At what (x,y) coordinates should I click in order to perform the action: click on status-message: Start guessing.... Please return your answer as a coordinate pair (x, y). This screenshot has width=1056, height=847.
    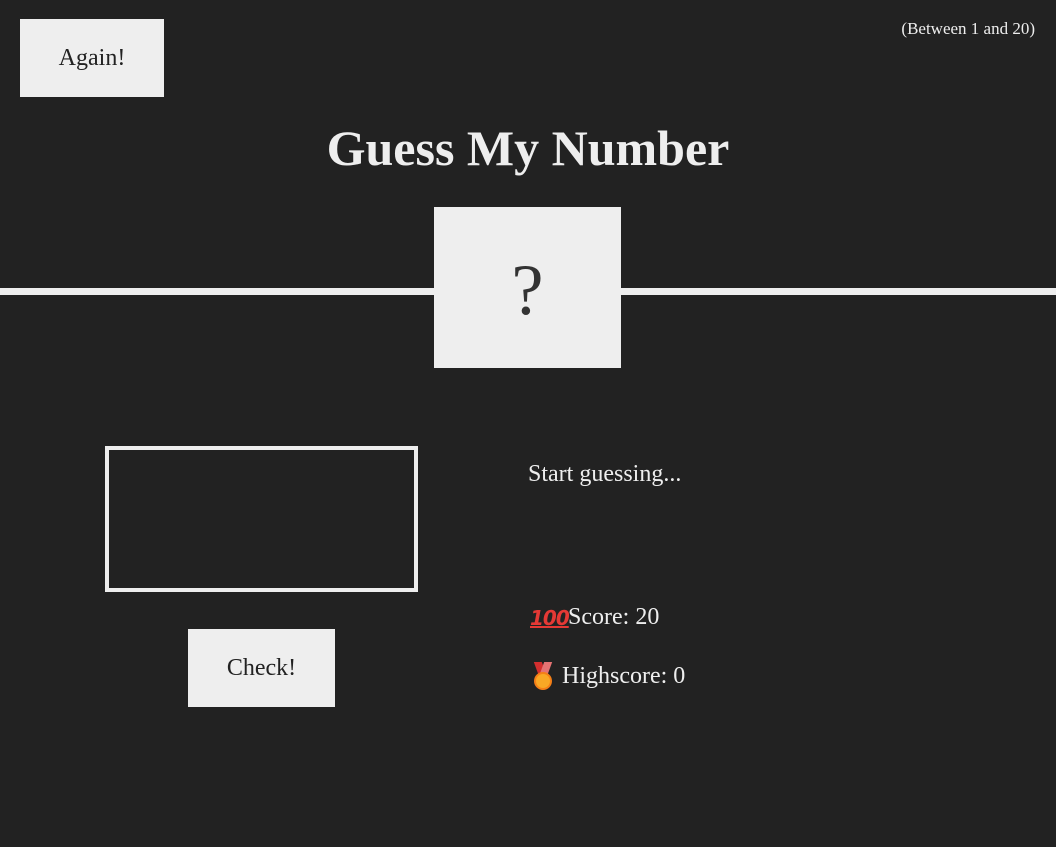
    Looking at the image, I should click on (605, 474).